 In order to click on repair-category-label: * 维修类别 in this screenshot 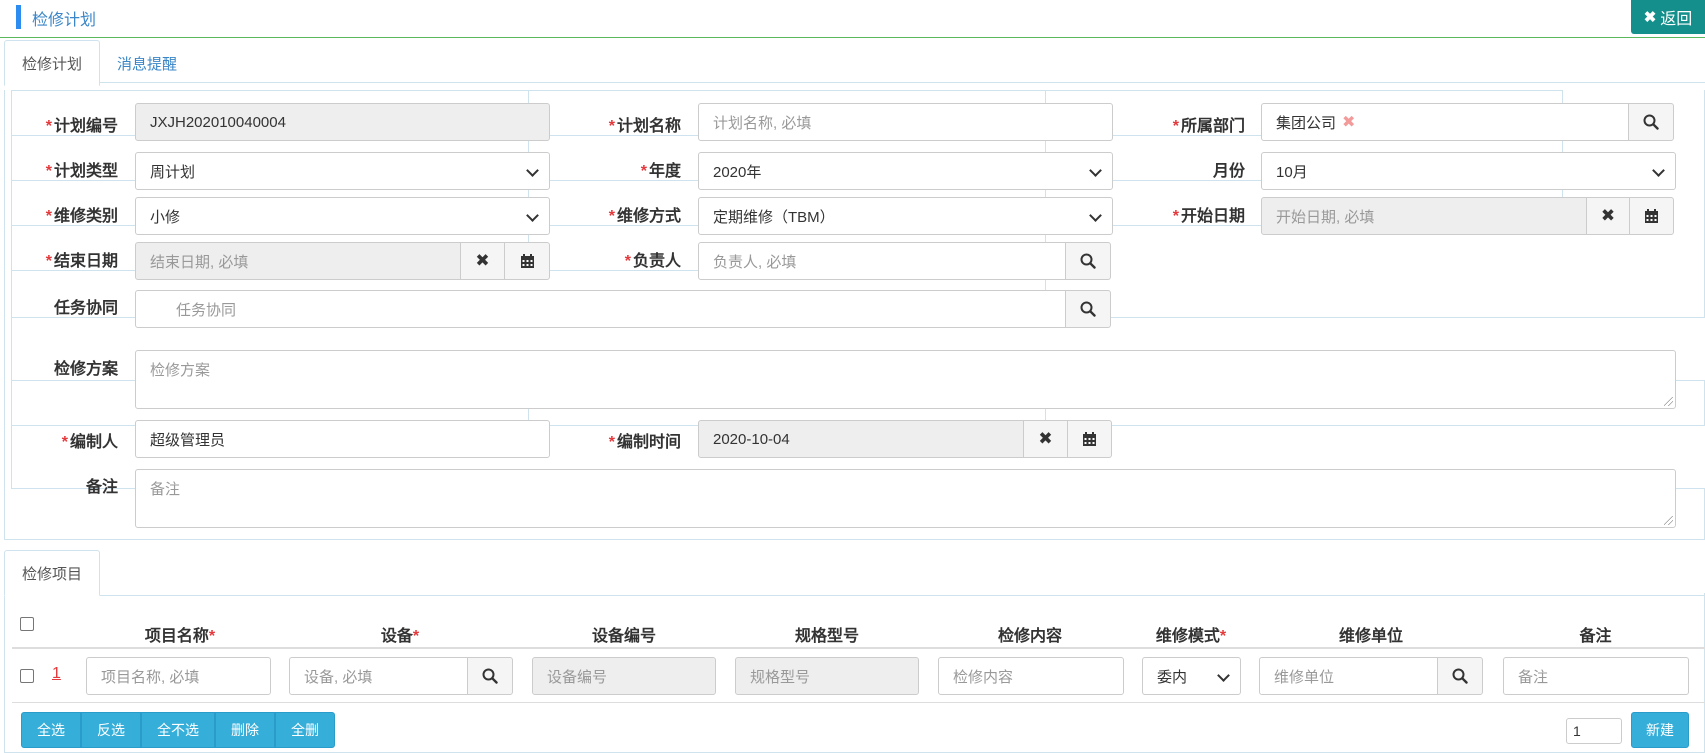, I will do `click(81, 216)`.